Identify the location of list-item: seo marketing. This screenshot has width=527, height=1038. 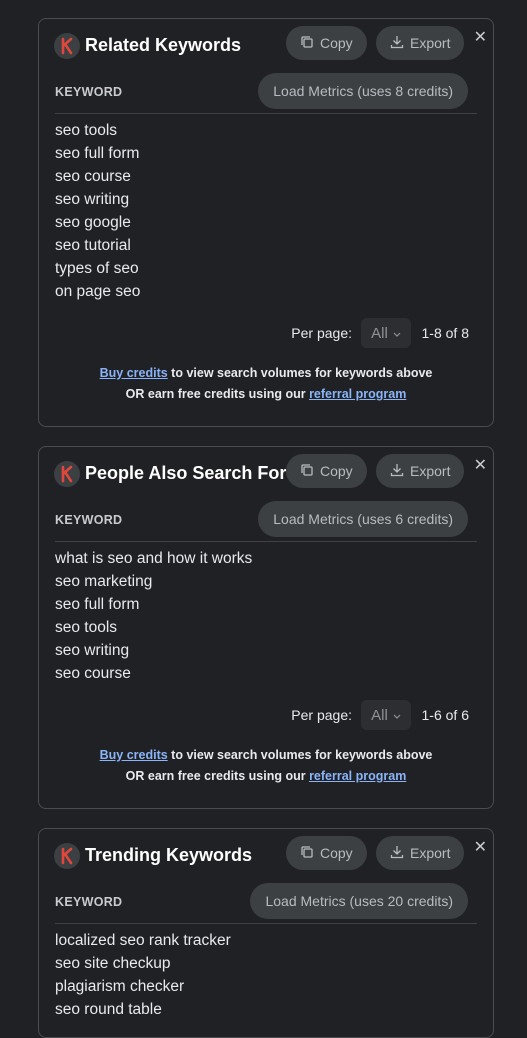
(104, 581).